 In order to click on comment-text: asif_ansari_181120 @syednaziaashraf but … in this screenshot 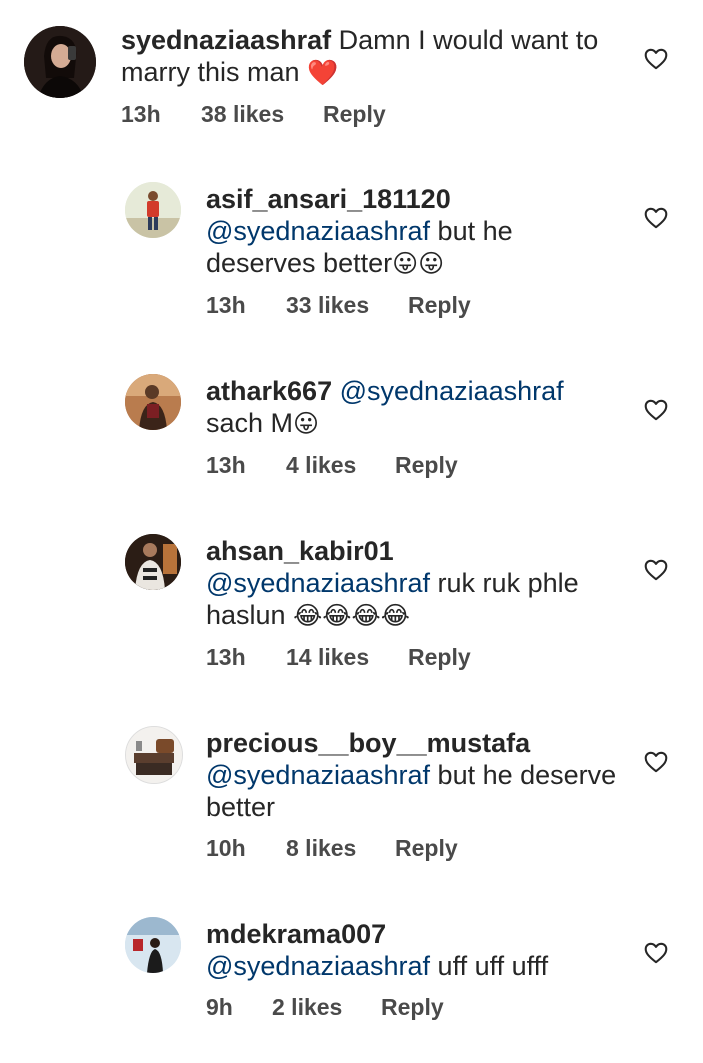, I will do `click(416, 231)`.